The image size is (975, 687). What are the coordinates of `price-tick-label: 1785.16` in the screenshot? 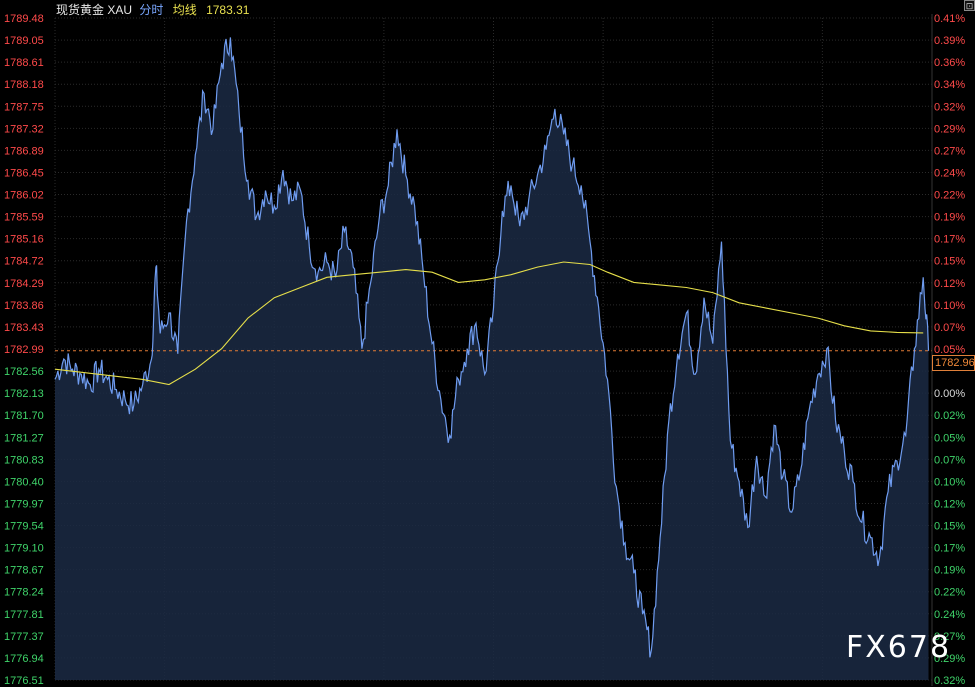 It's located at (24, 240).